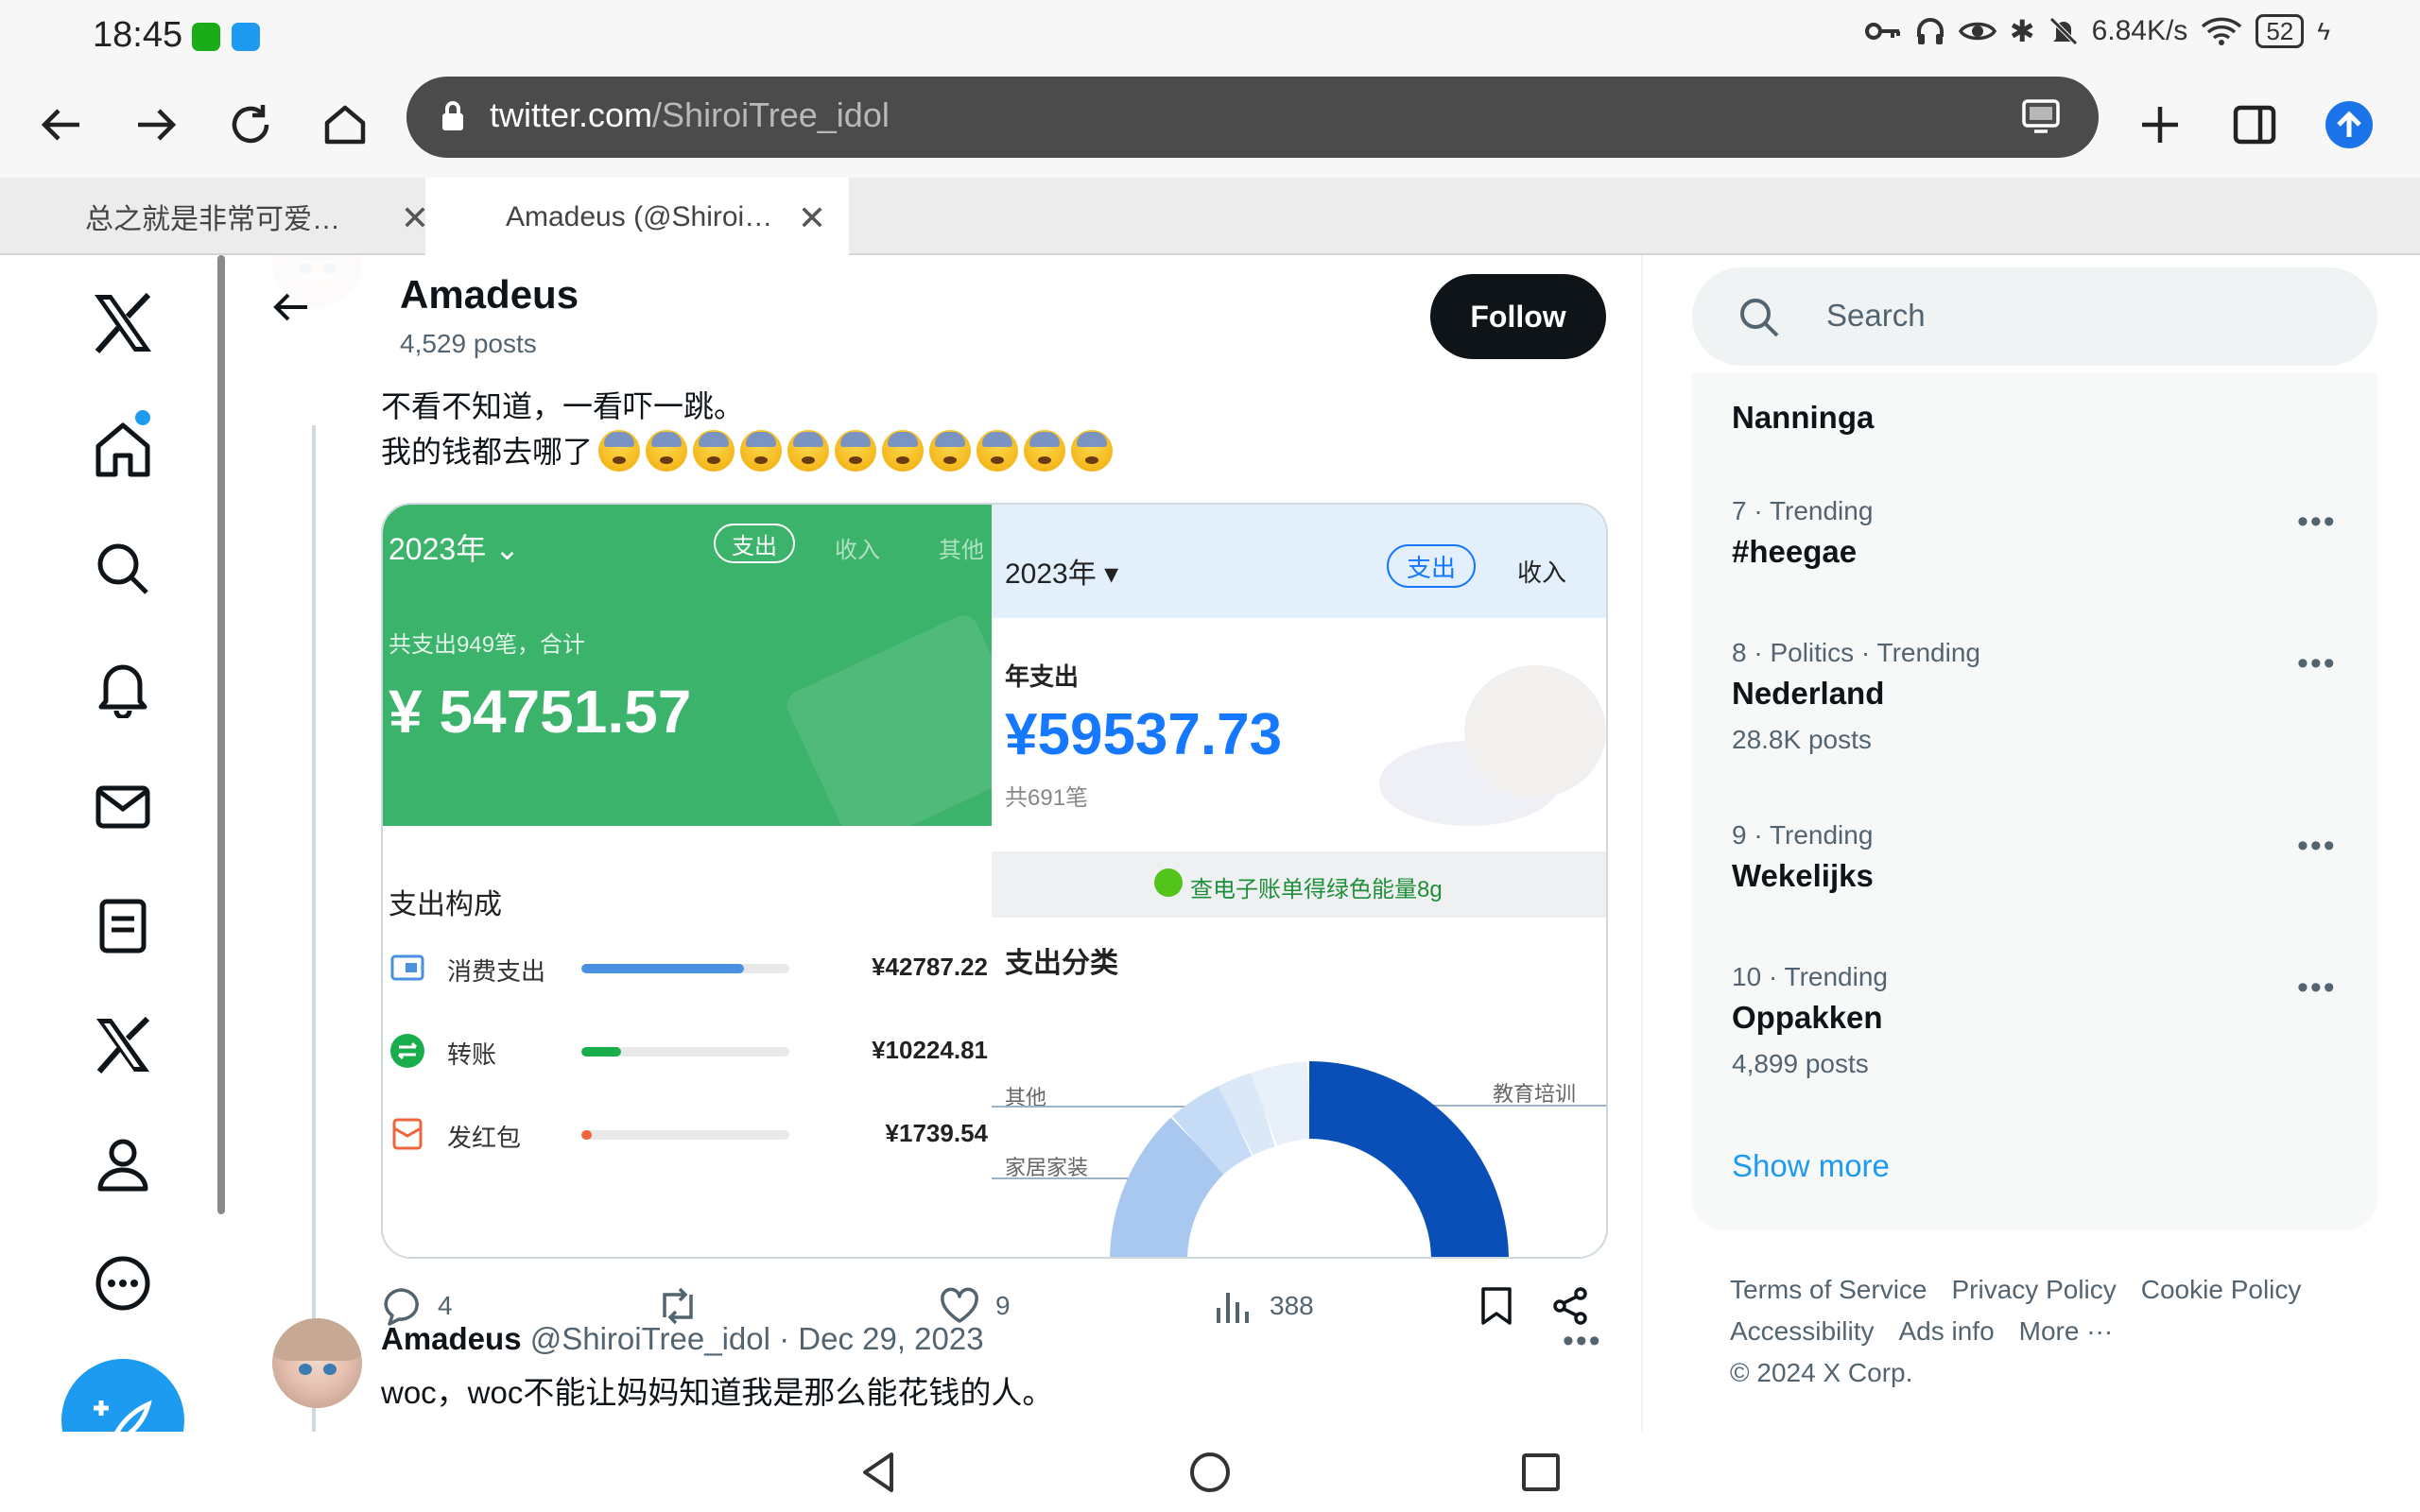  I want to click on trend-meta: 7 · Trending, so click(1803, 510).